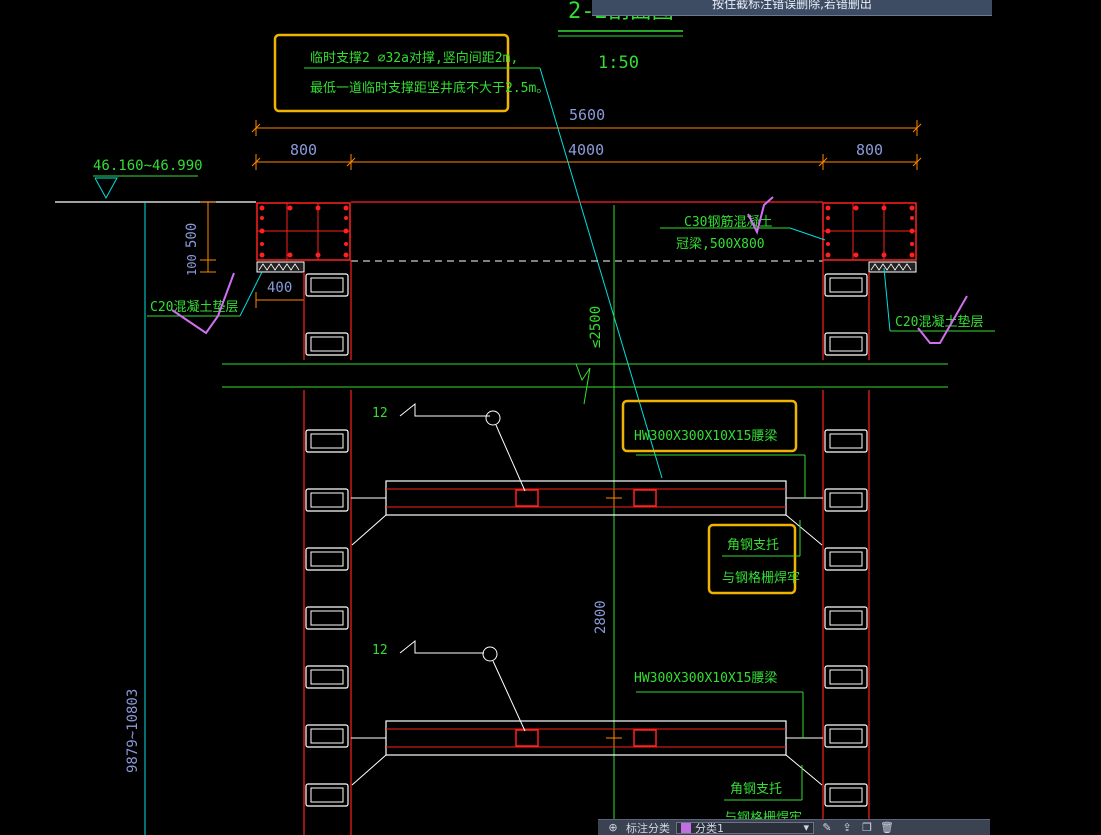 Image resolution: width=1101 pixels, height=835 pixels. I want to click on toolbar-label: 标注分类, so click(648, 828).